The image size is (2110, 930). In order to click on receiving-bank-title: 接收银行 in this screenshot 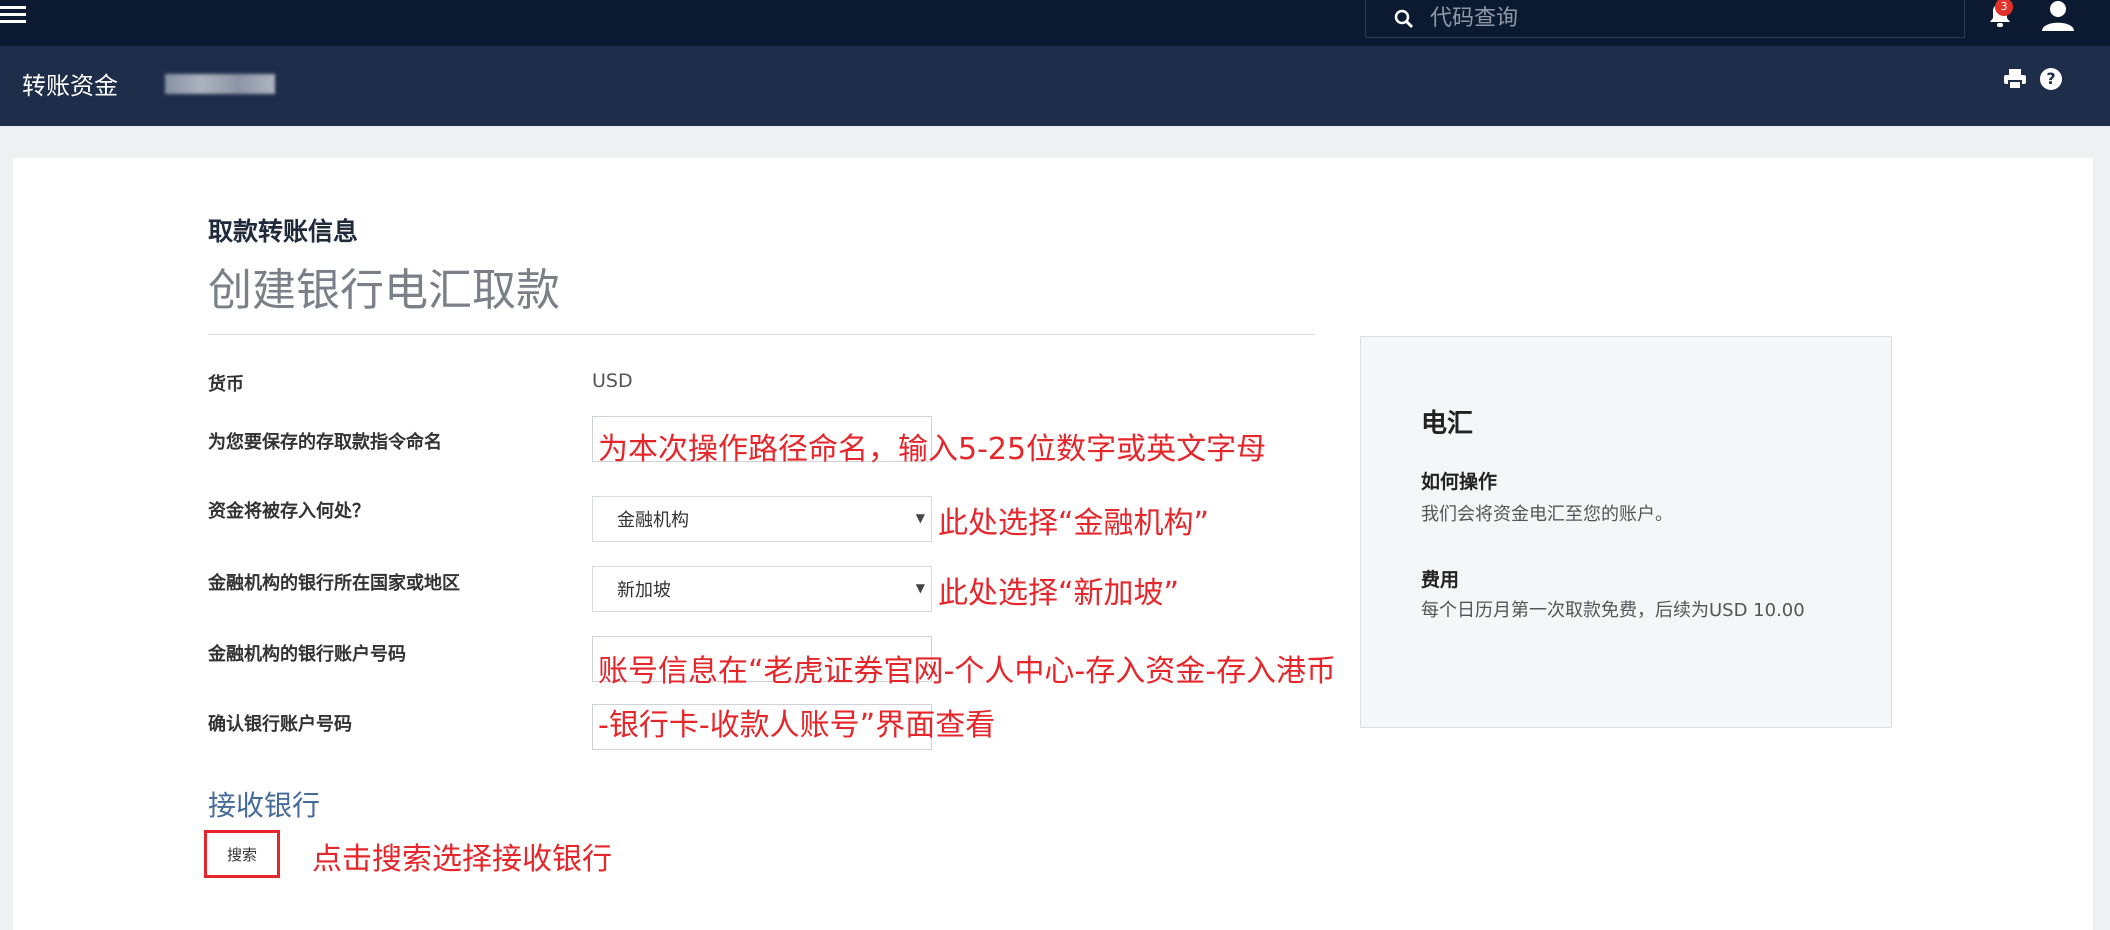, I will do `click(264, 805)`.